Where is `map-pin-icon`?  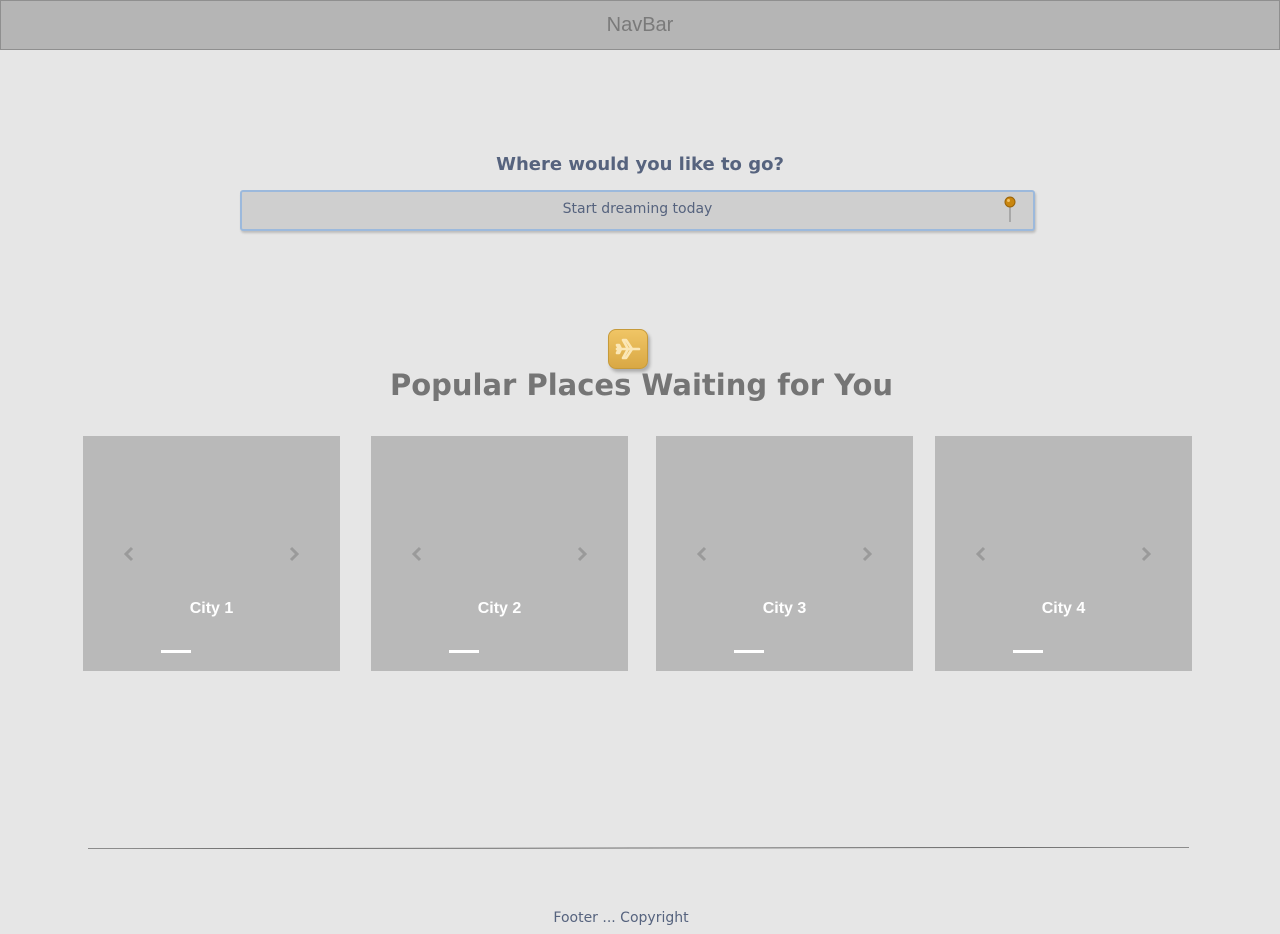 map-pin-icon is located at coordinates (1010, 210).